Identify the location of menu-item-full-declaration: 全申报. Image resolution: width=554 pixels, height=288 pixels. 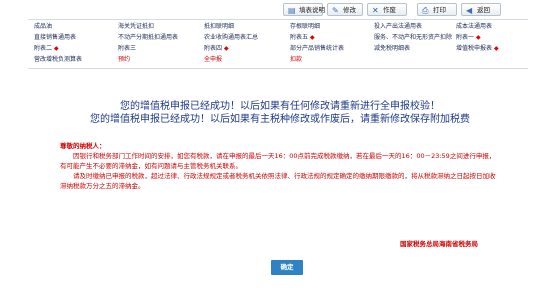
(213, 59).